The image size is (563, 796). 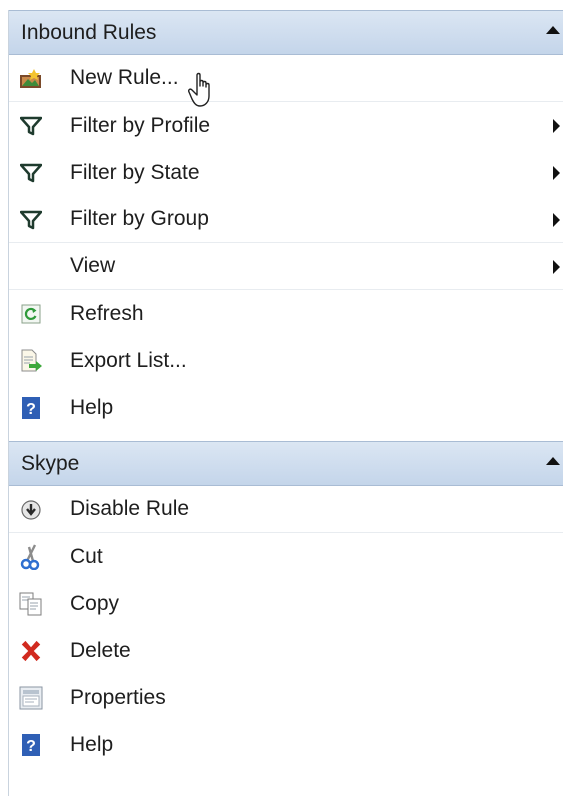 I want to click on action-delete: Delete, so click(x=286, y=650).